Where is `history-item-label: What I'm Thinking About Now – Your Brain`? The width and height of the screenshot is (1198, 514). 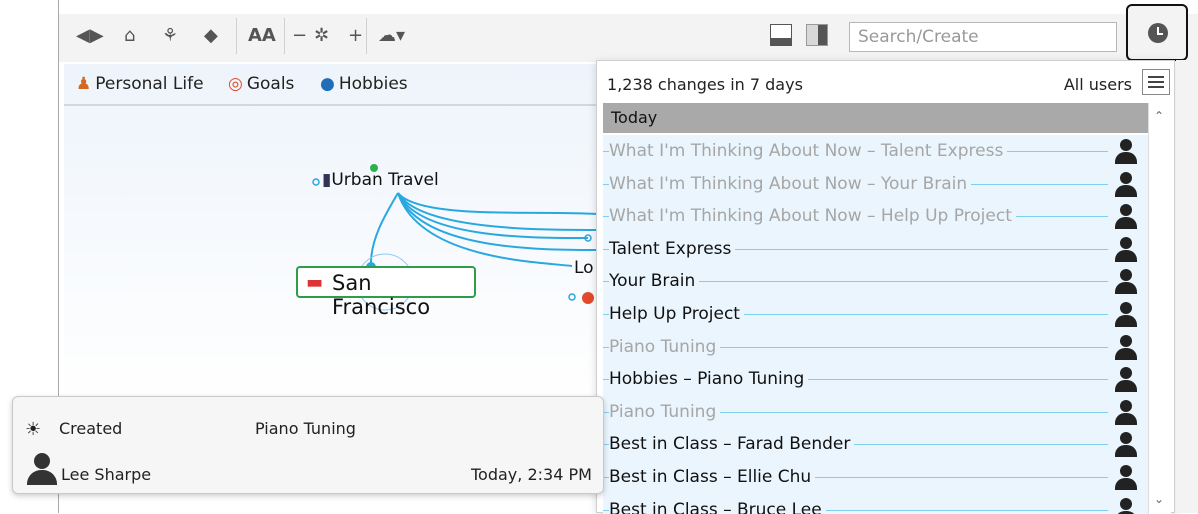 history-item-label: What I'm Thinking About Now – Your Brain is located at coordinates (790, 183).